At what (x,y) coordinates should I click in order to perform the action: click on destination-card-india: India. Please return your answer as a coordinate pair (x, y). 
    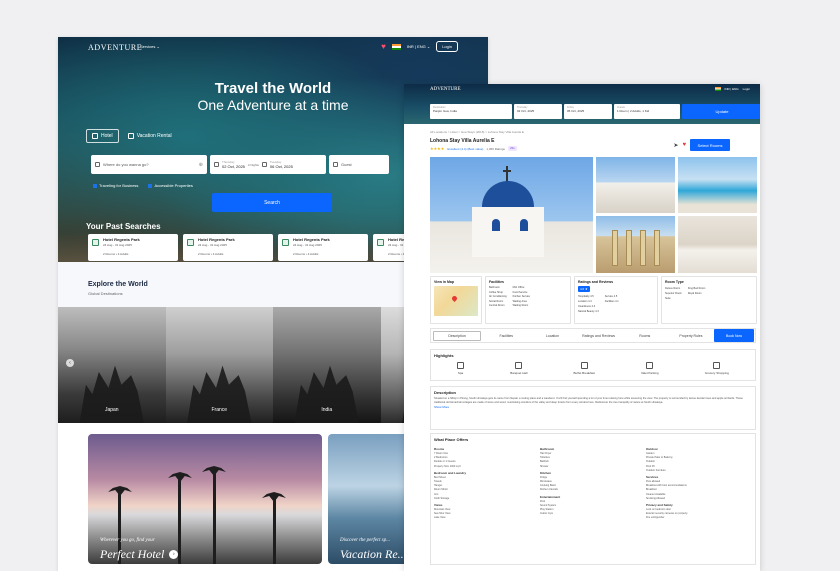
    Looking at the image, I should click on (327, 365).